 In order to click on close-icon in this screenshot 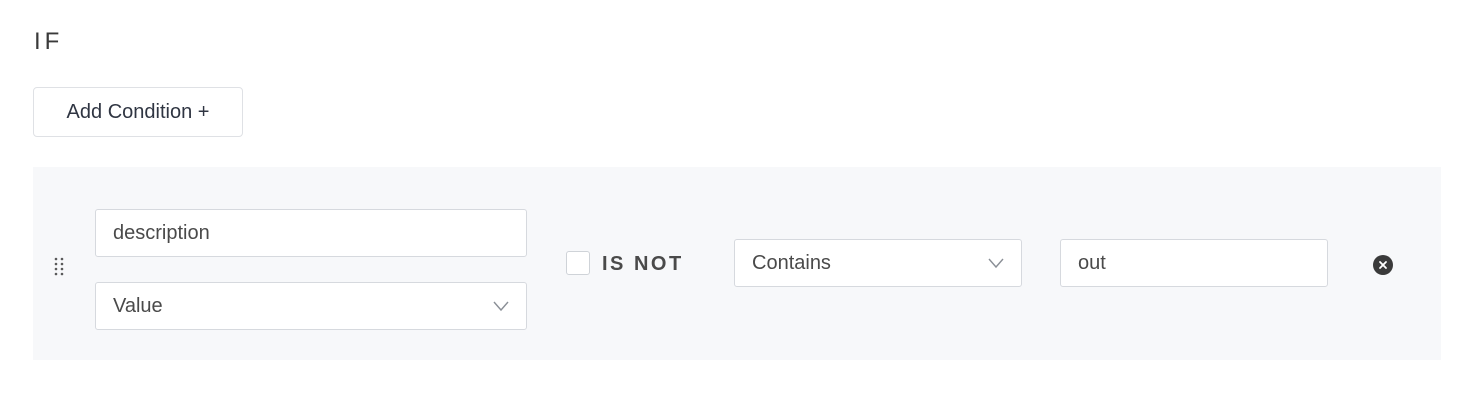, I will do `click(1383, 265)`.